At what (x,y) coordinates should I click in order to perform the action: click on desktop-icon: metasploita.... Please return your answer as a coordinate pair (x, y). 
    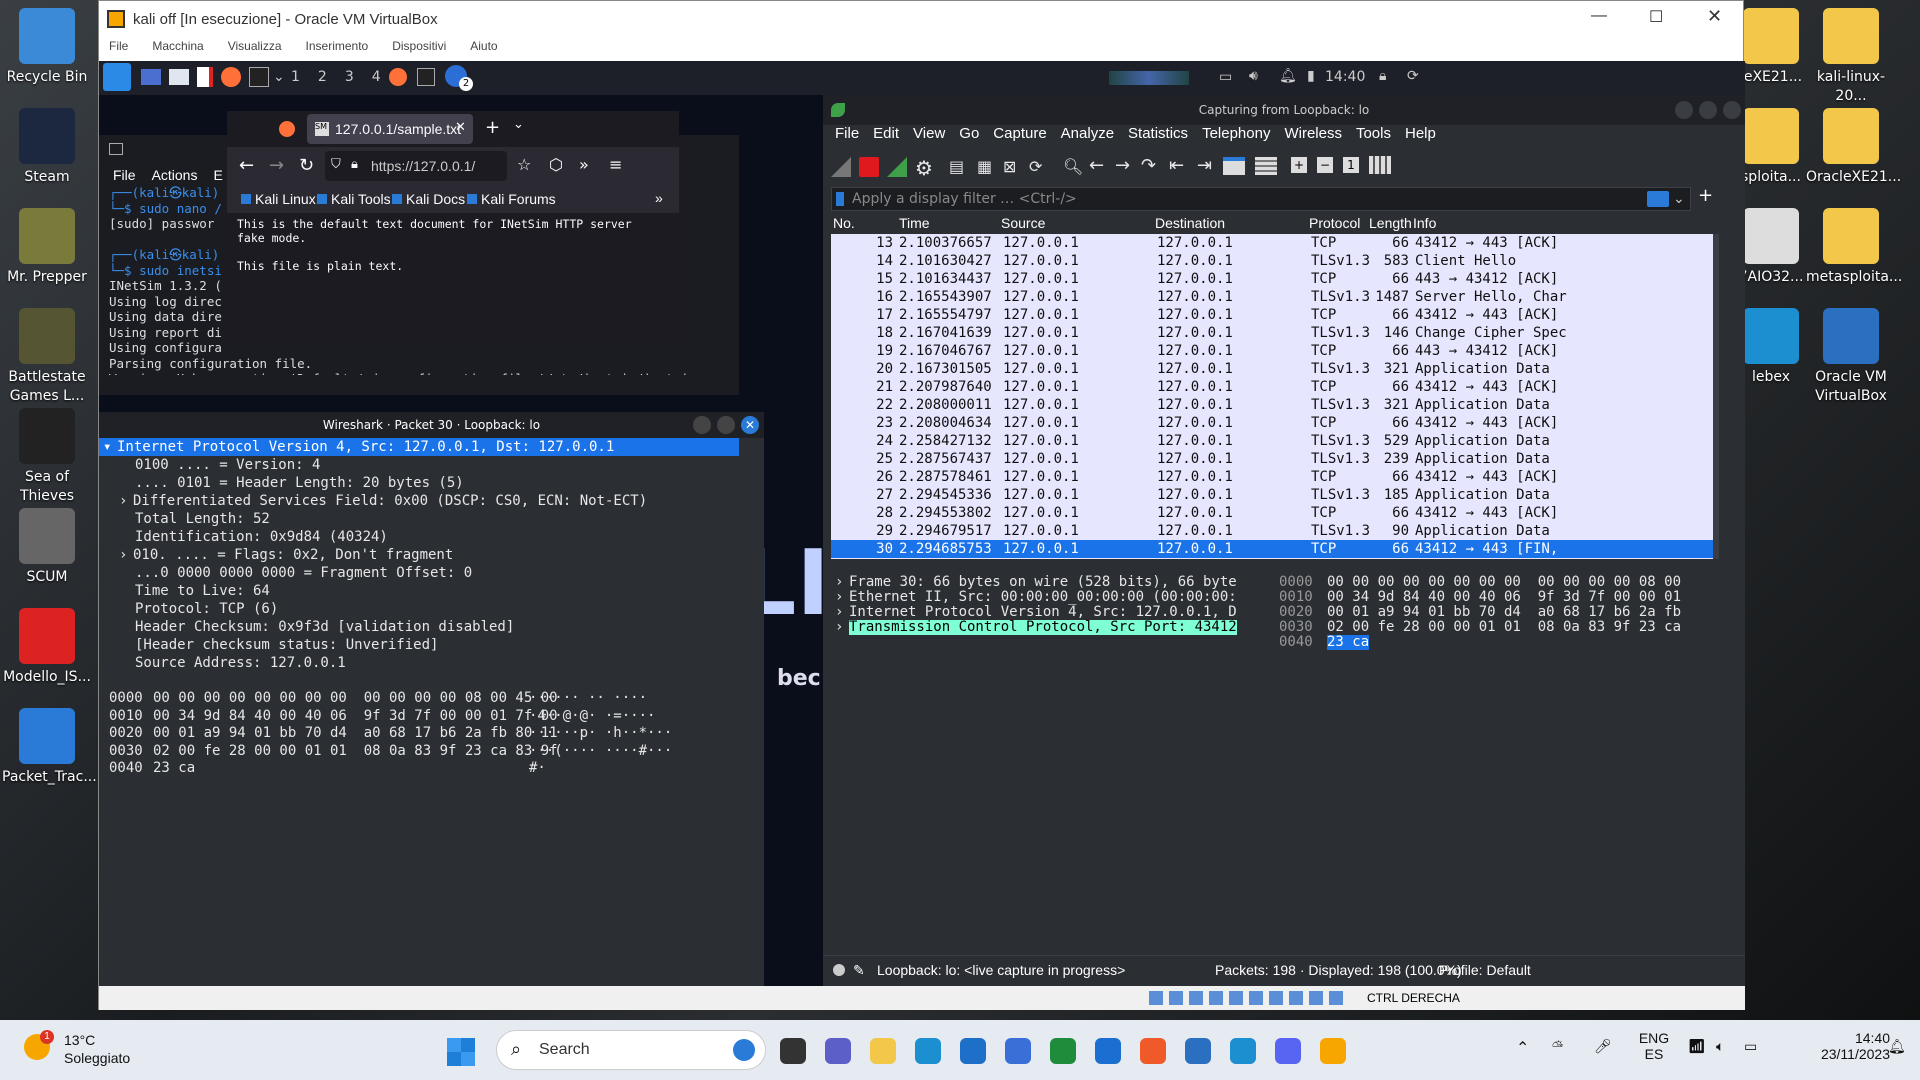
    Looking at the image, I should click on (1854, 247).